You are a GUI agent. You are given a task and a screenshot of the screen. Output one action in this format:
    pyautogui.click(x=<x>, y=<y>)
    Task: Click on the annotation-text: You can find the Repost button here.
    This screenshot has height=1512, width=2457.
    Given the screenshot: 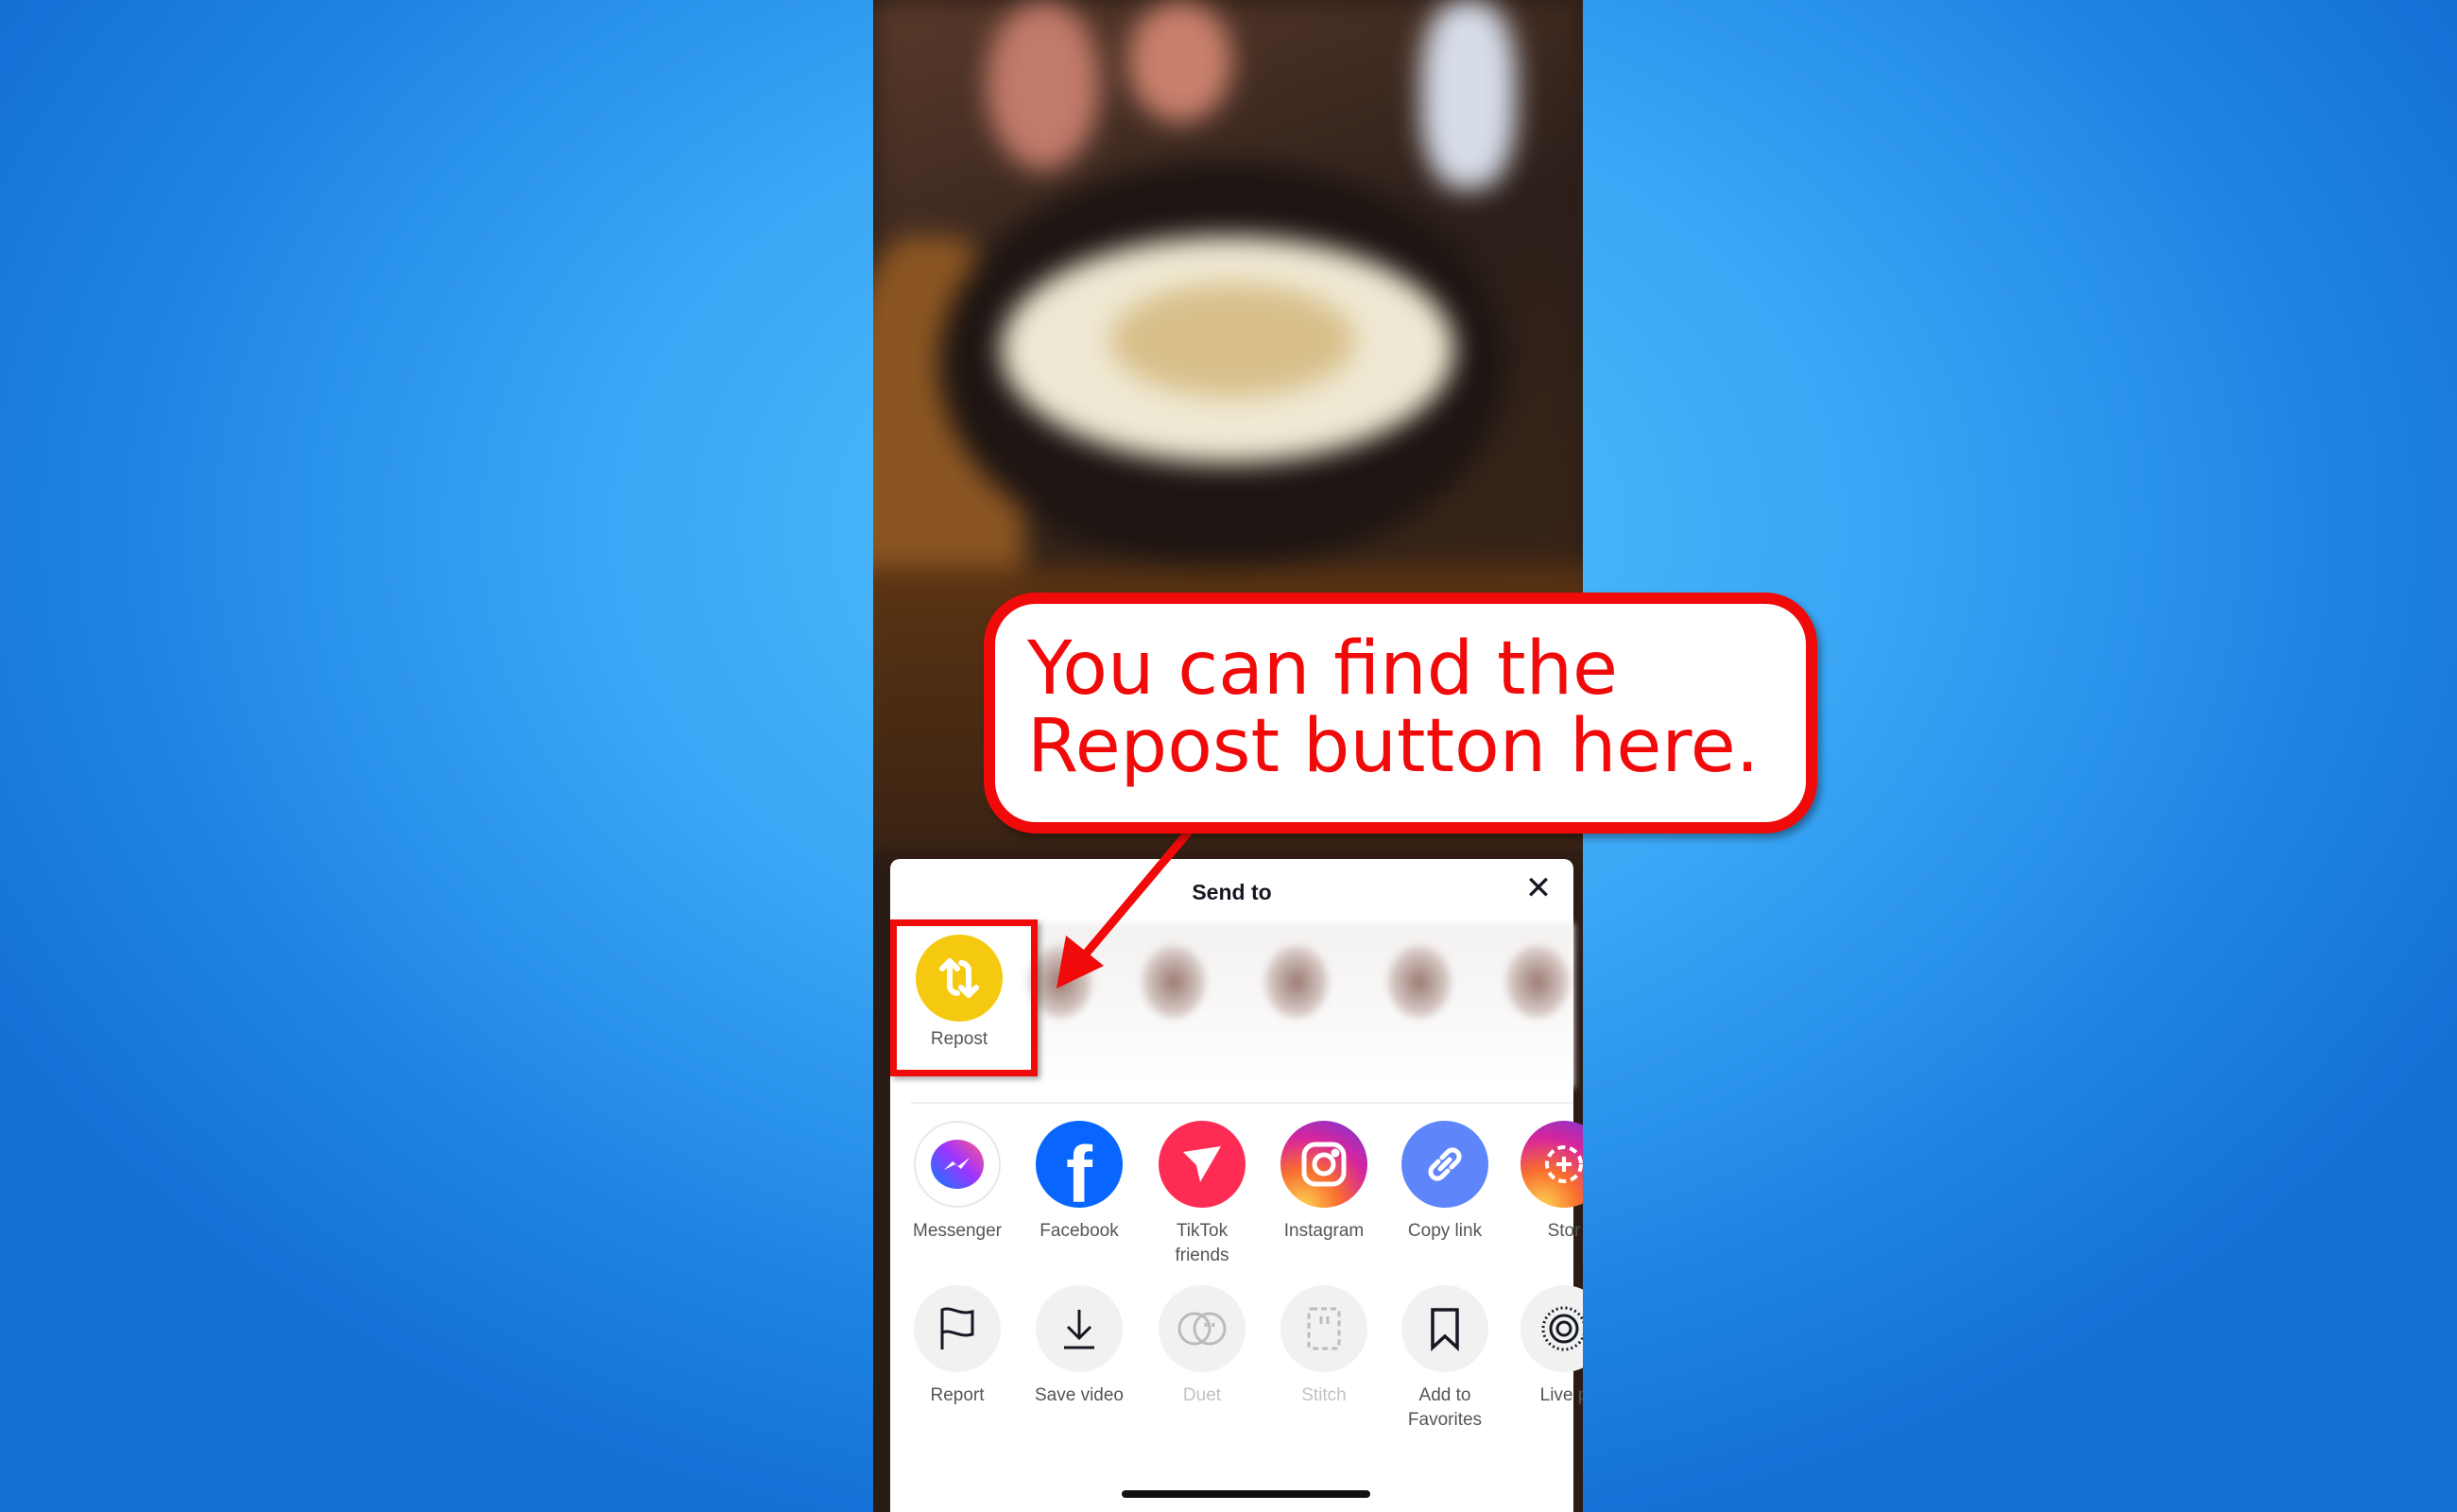 What is the action you would take?
    pyautogui.click(x=1393, y=708)
    